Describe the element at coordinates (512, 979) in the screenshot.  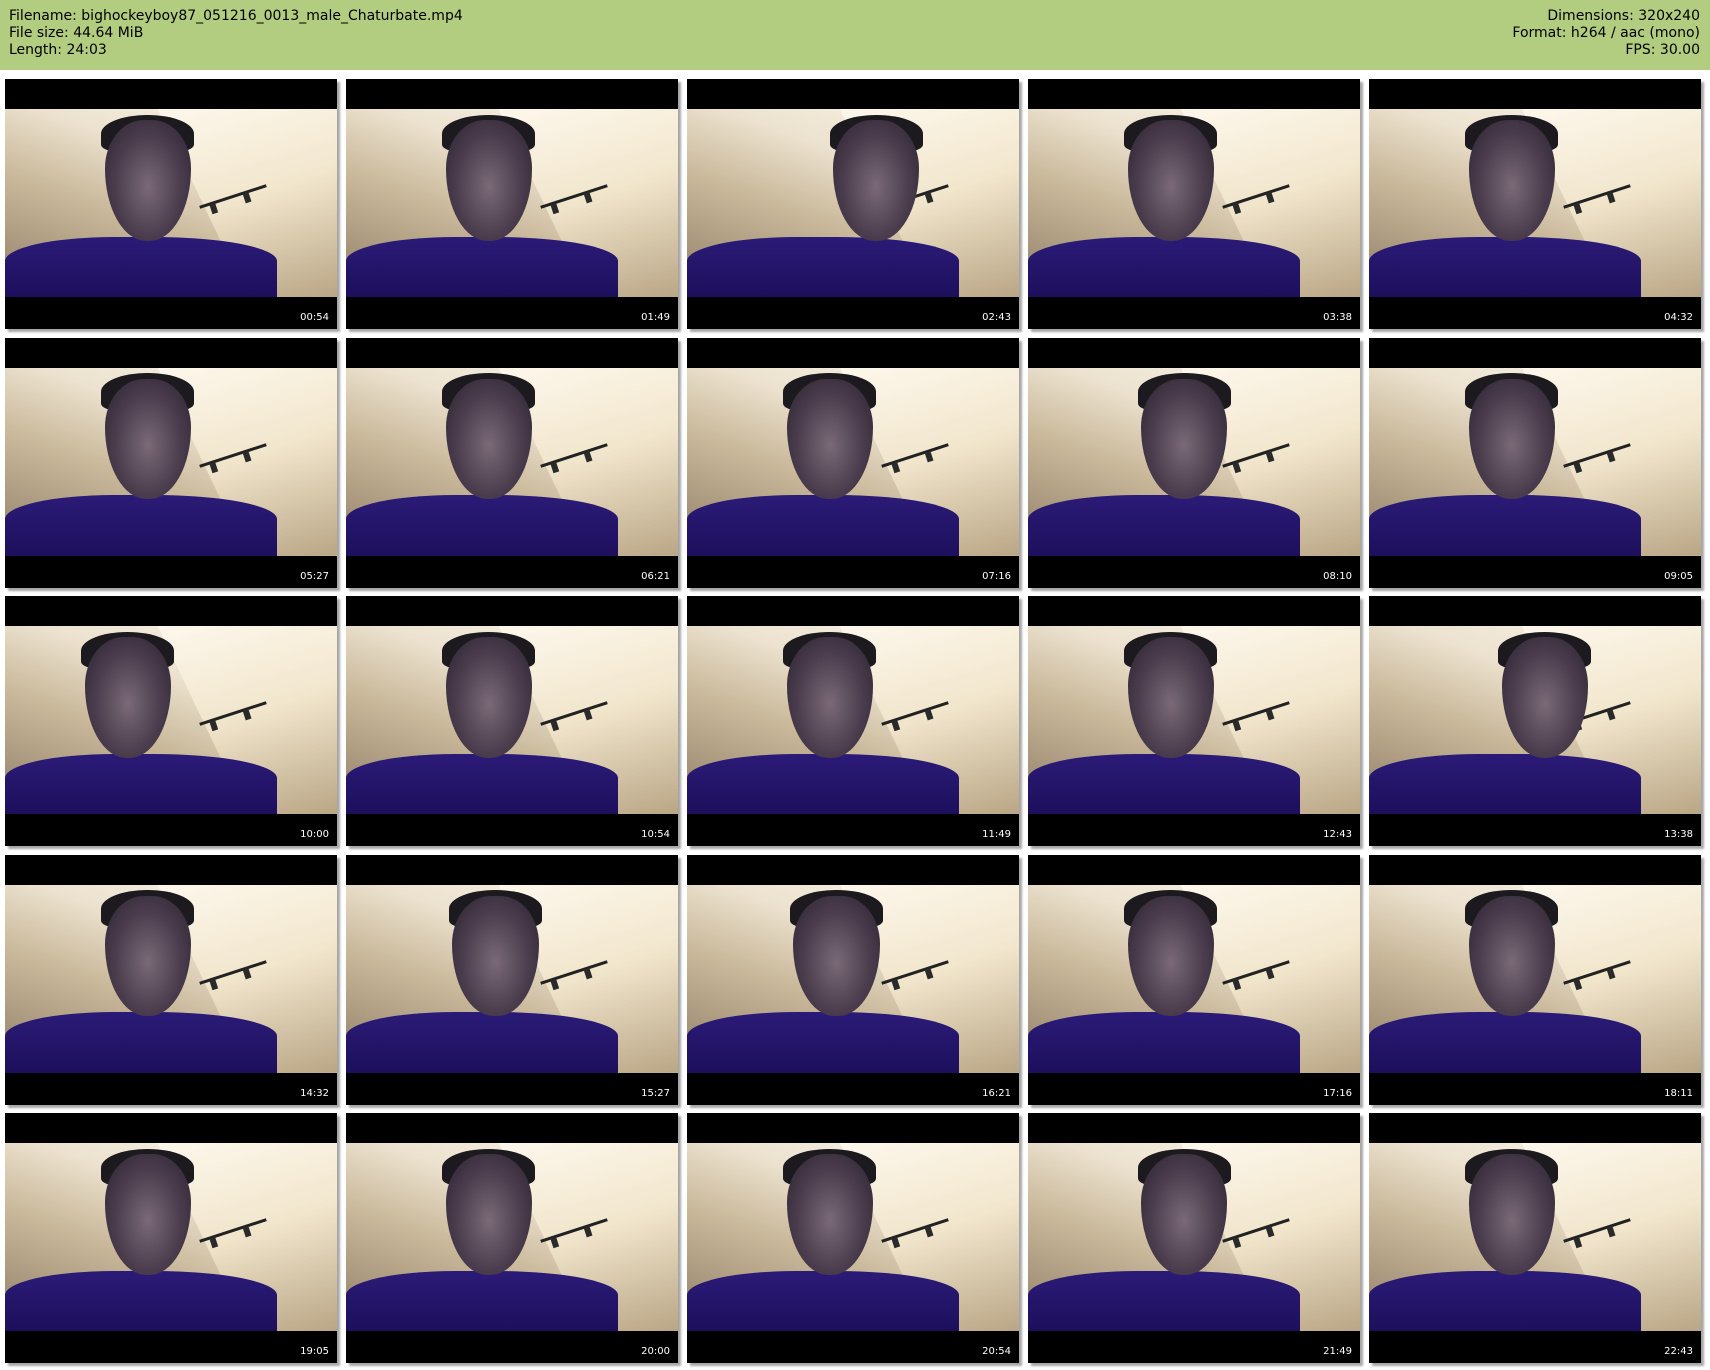
I see `thumbnail: 15:27` at that location.